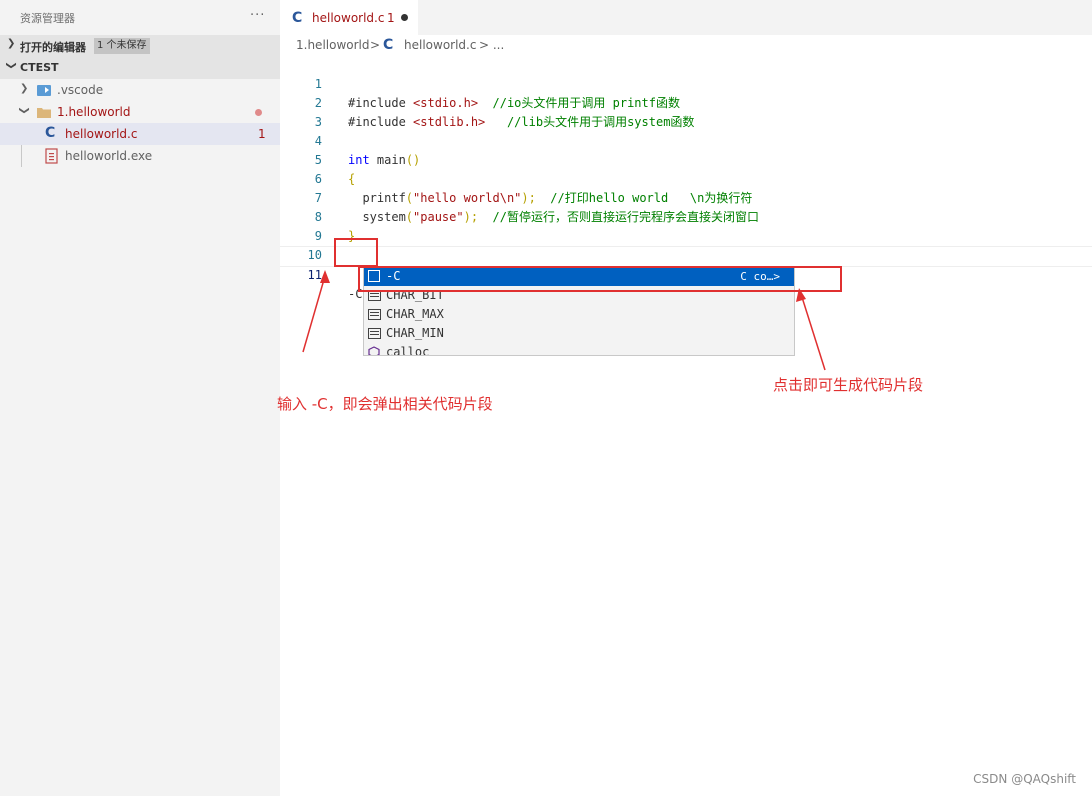 This screenshot has height=796, width=1092. I want to click on annotation-left: 输入 -C，即会弹出相关代码片段, so click(385, 404).